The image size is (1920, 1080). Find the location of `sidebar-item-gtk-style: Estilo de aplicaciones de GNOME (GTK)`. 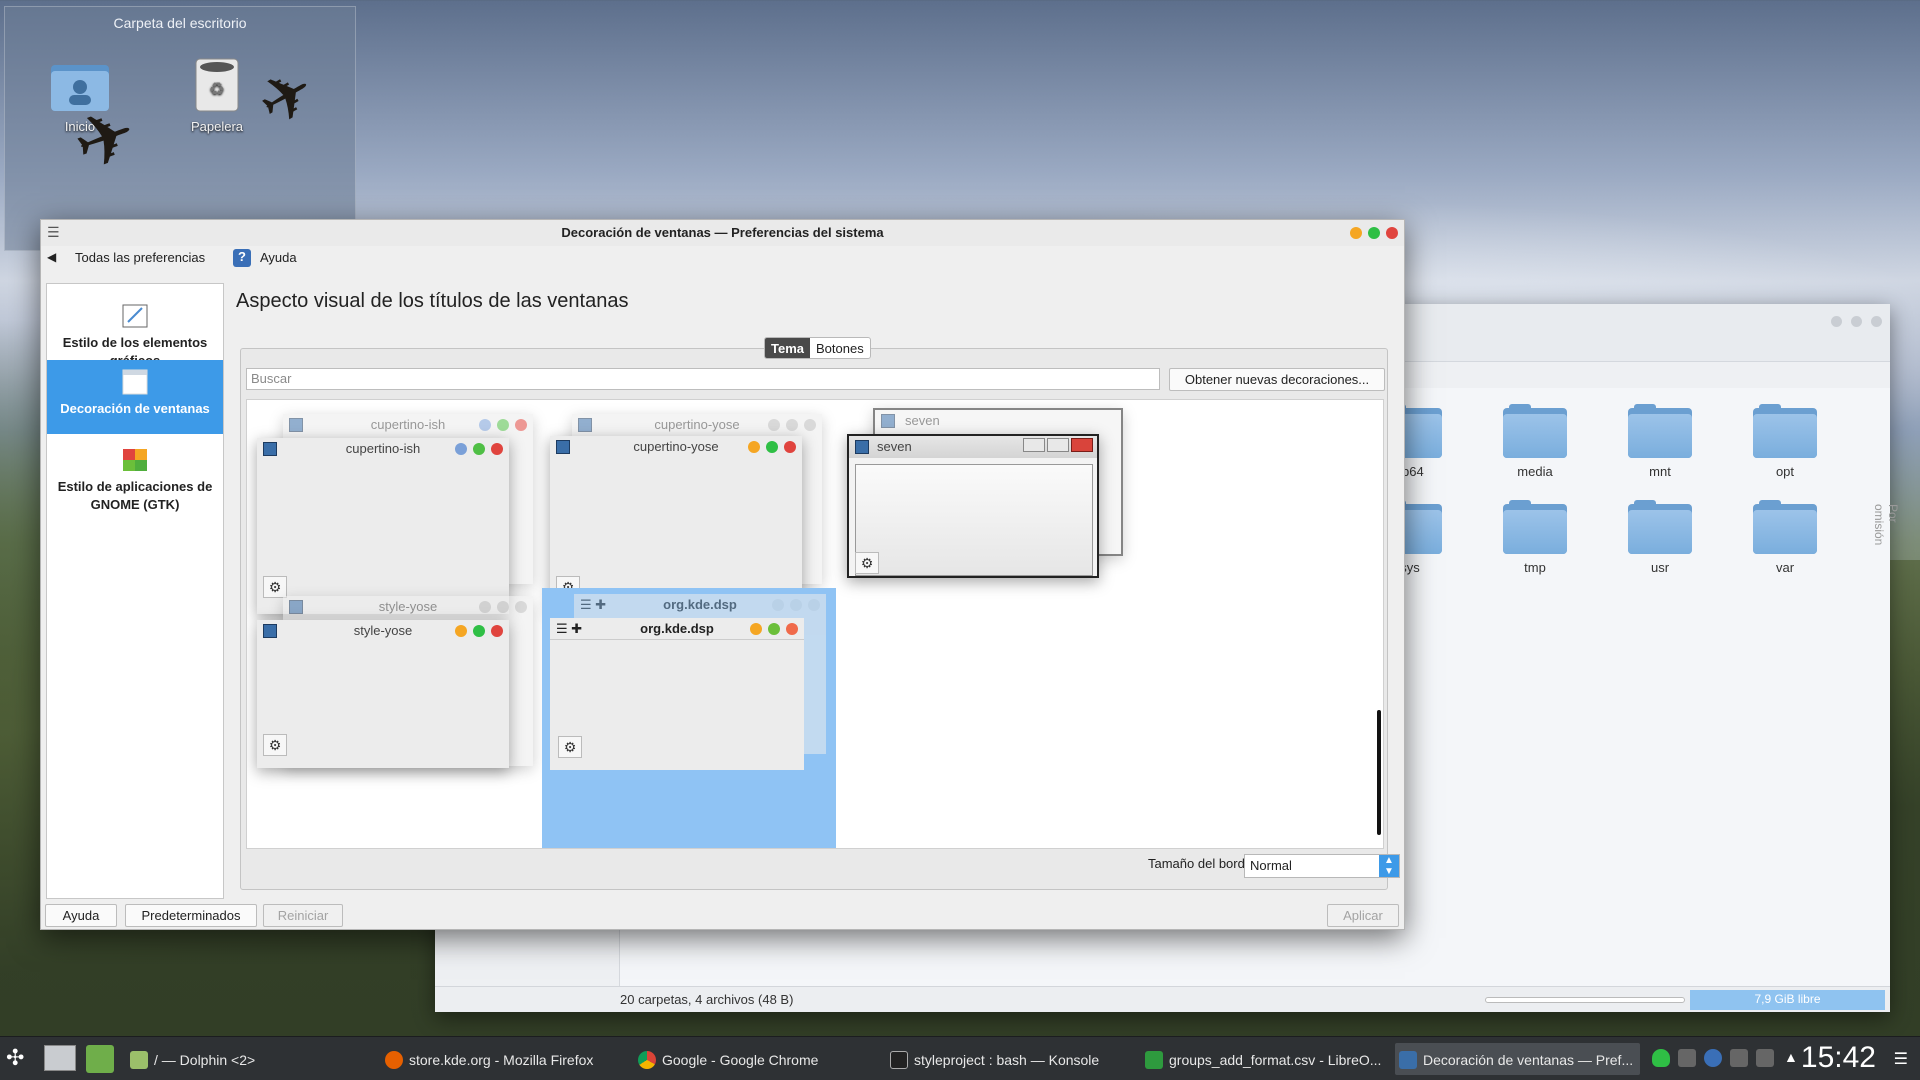

sidebar-item-gtk-style: Estilo de aplicaciones de GNOME (GTK) is located at coordinates (135, 479).